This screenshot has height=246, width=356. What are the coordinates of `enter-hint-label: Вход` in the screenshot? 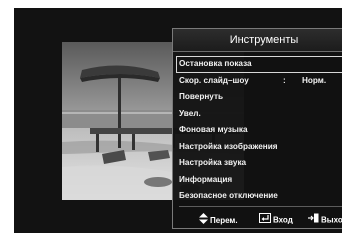 It's located at (283, 220).